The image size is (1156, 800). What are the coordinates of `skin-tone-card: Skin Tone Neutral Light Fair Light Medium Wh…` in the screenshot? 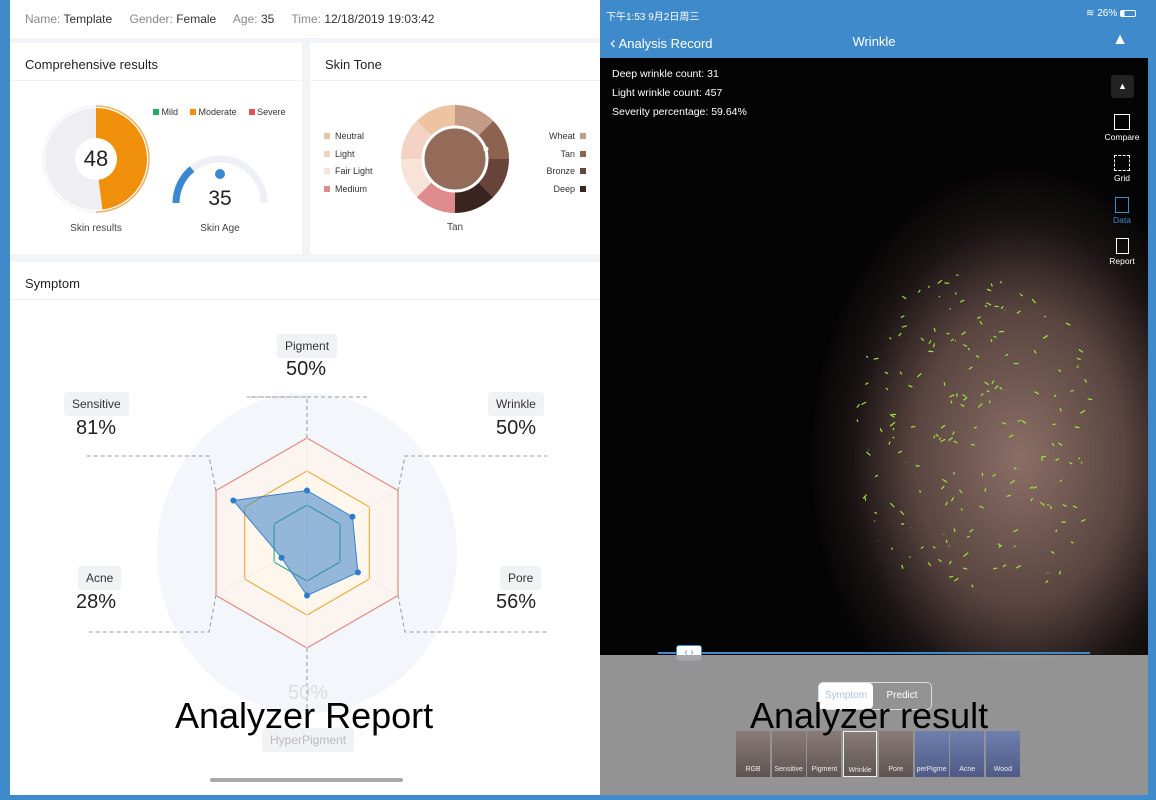 It's located at (455, 148).